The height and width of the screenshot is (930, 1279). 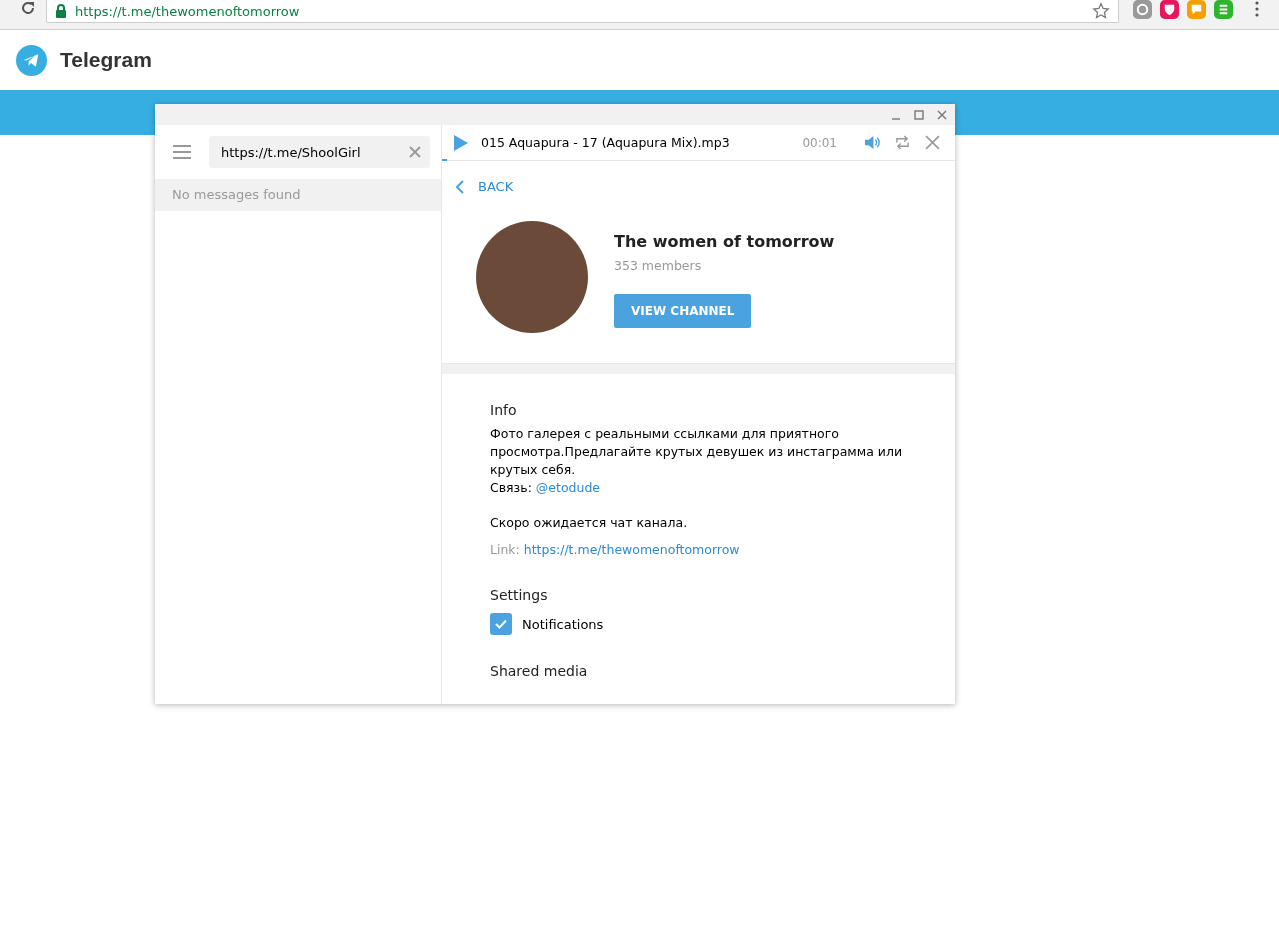 What do you see at coordinates (563, 624) in the screenshot?
I see `setting-label: Notifications` at bounding box center [563, 624].